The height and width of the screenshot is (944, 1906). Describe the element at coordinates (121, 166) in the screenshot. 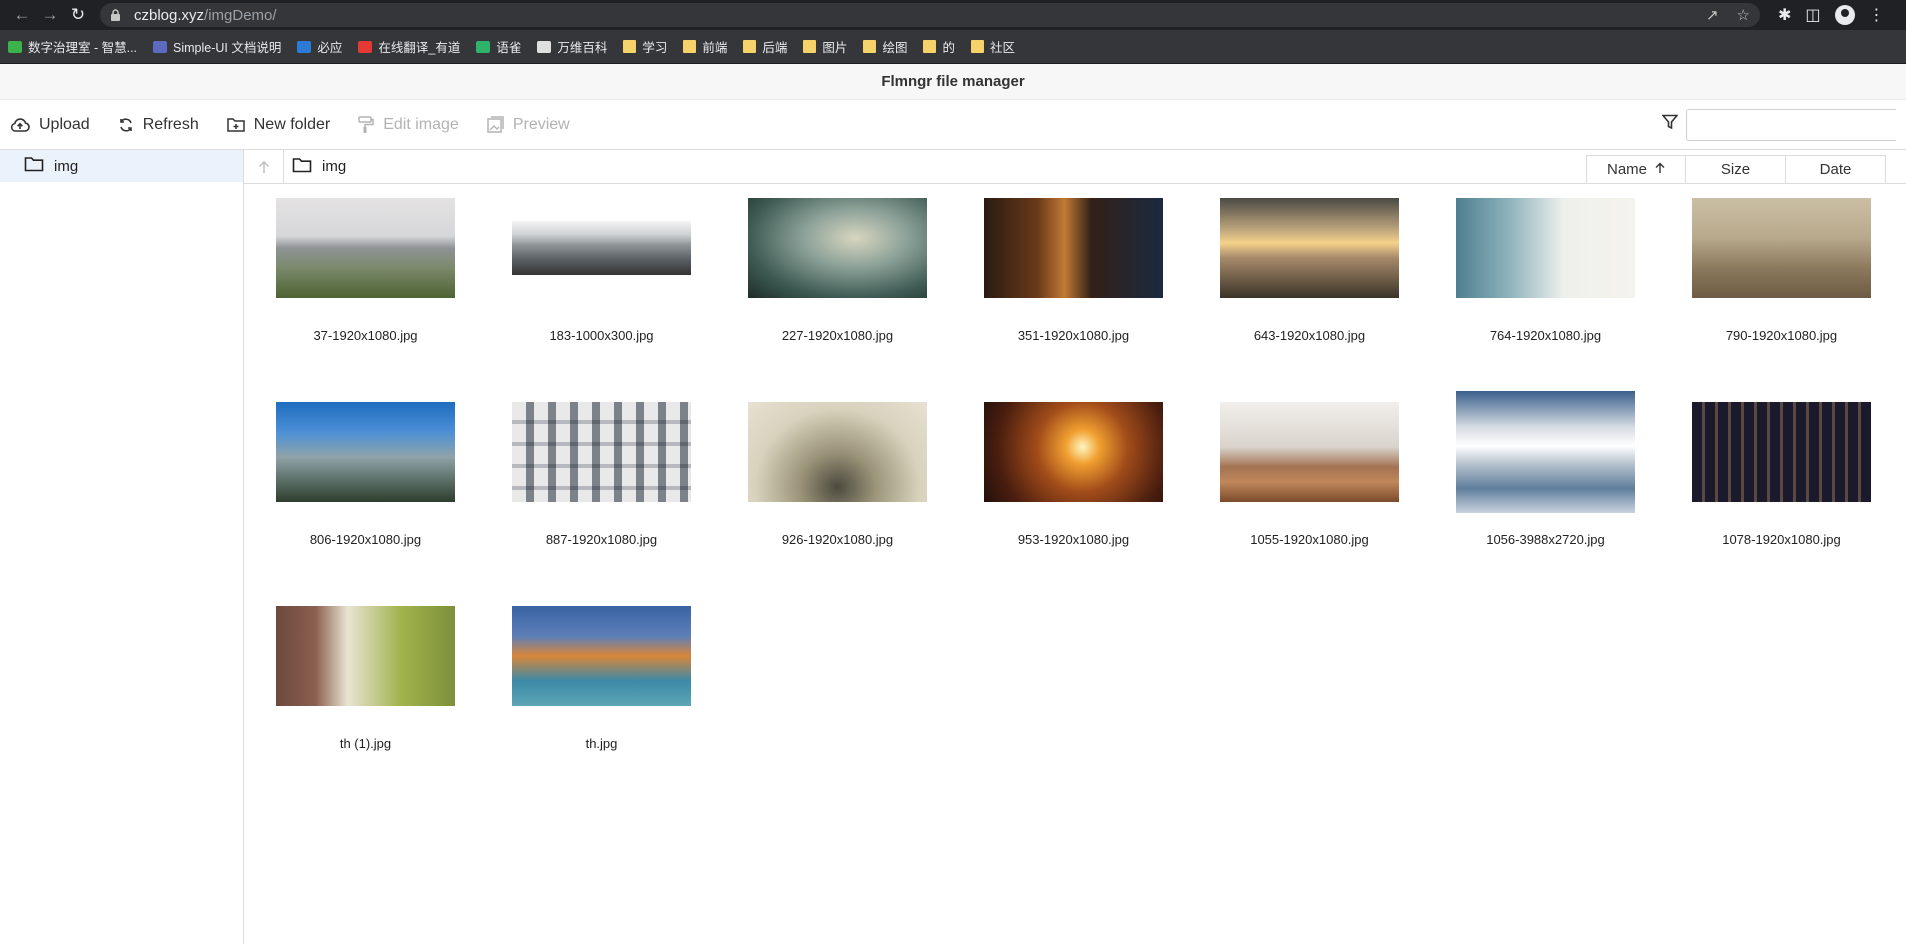

I see `tree-folder-img: img` at that location.